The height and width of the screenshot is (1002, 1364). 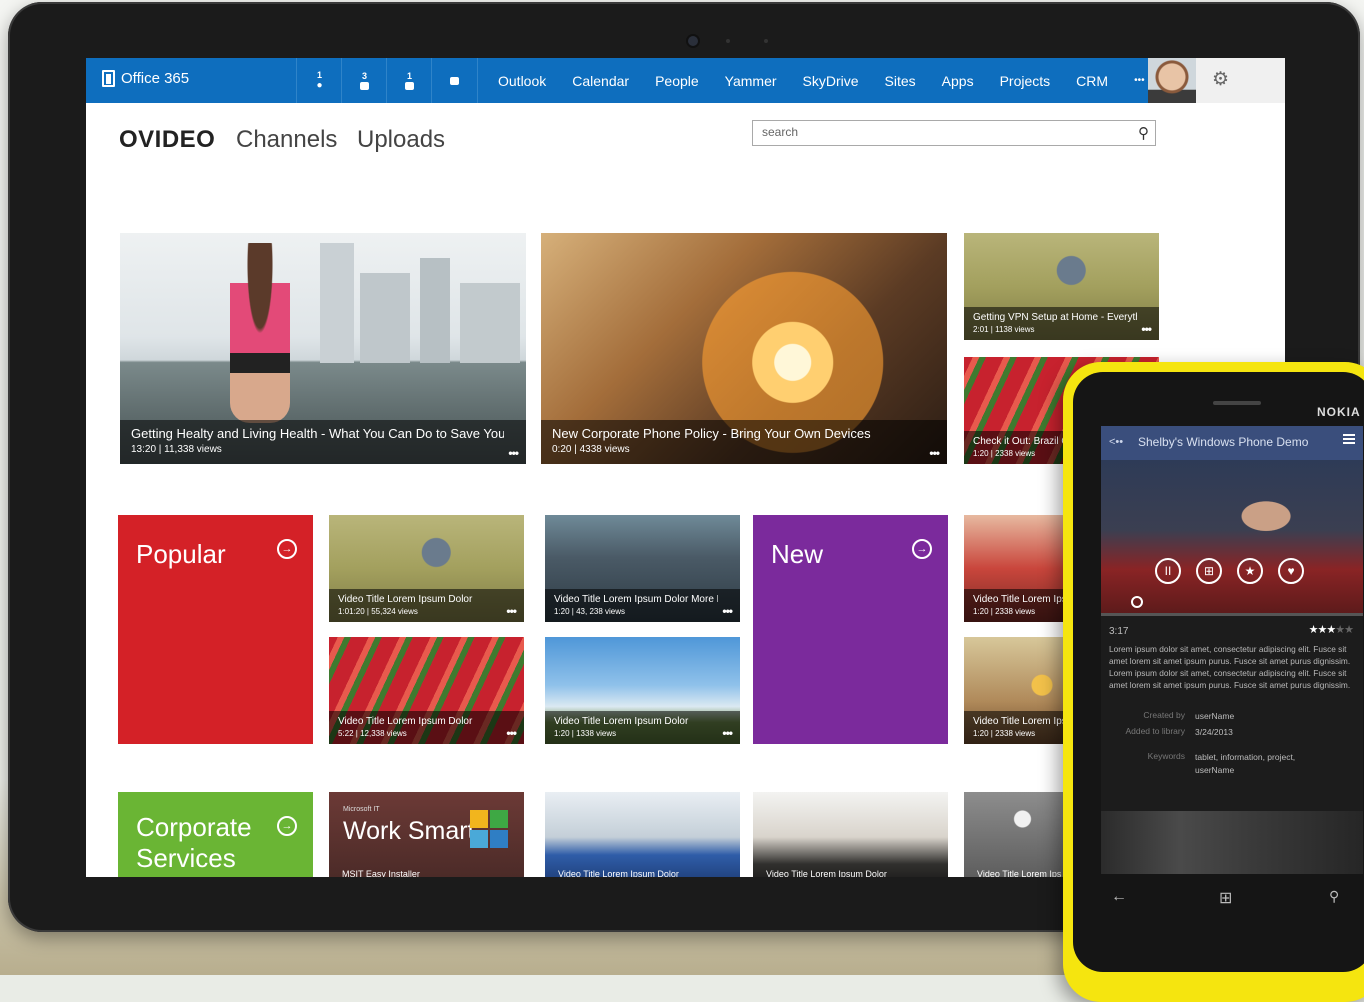 What do you see at coordinates (1223, 442) in the screenshot?
I see `phone-title: Shelby's Windows Phone Demo` at bounding box center [1223, 442].